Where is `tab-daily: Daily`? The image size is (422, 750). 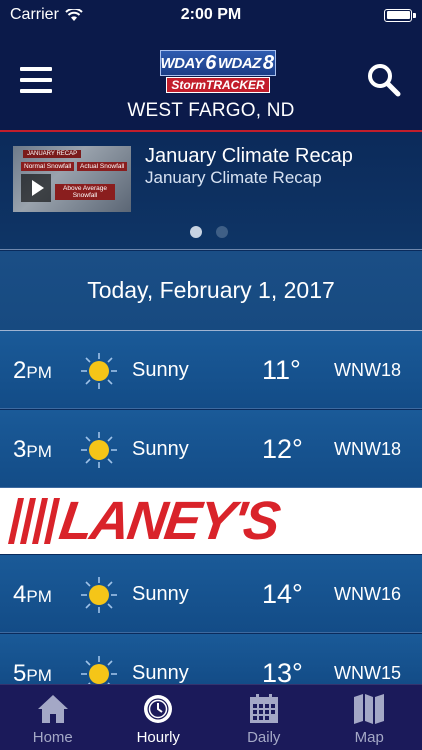 tab-daily: Daily is located at coordinates (264, 717).